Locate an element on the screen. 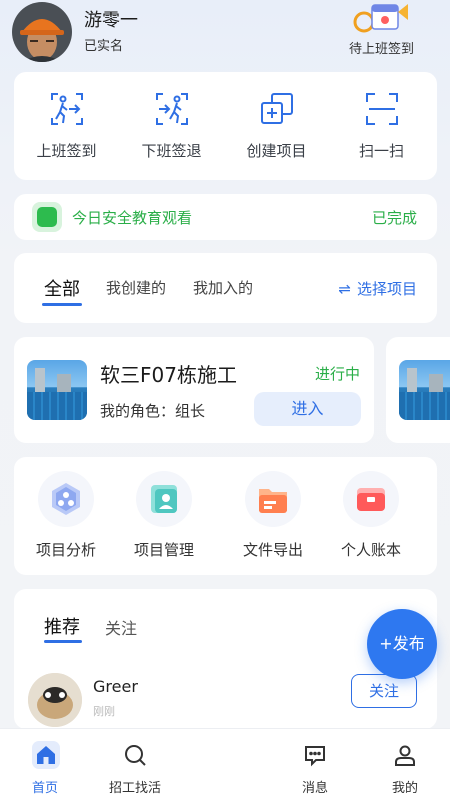  nav-profile: 我的 is located at coordinates (405, 764).